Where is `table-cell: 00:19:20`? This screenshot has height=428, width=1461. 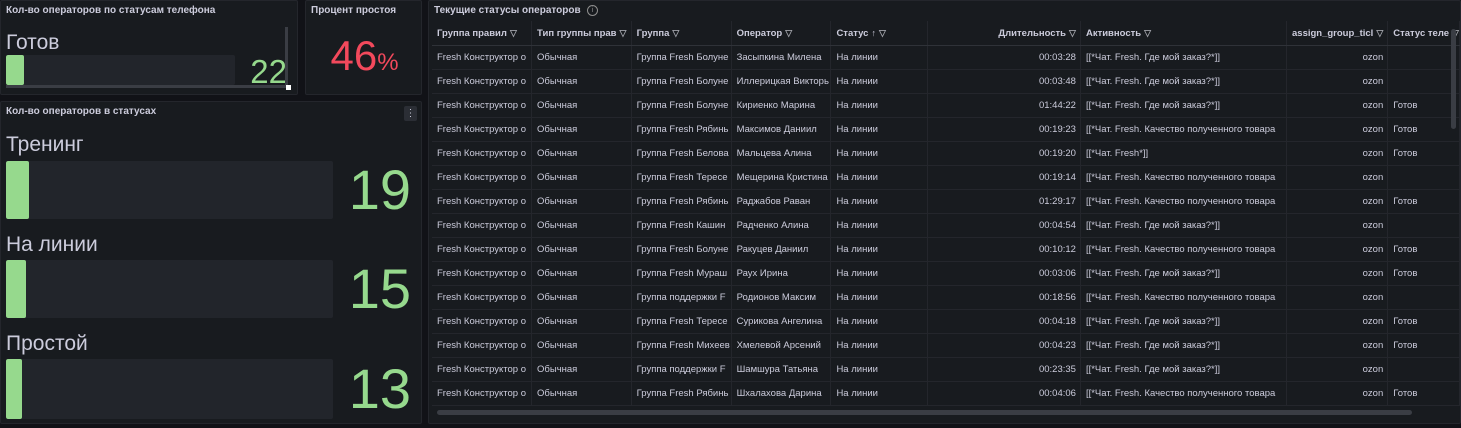
table-cell: 00:19:20 is located at coordinates (1004, 153).